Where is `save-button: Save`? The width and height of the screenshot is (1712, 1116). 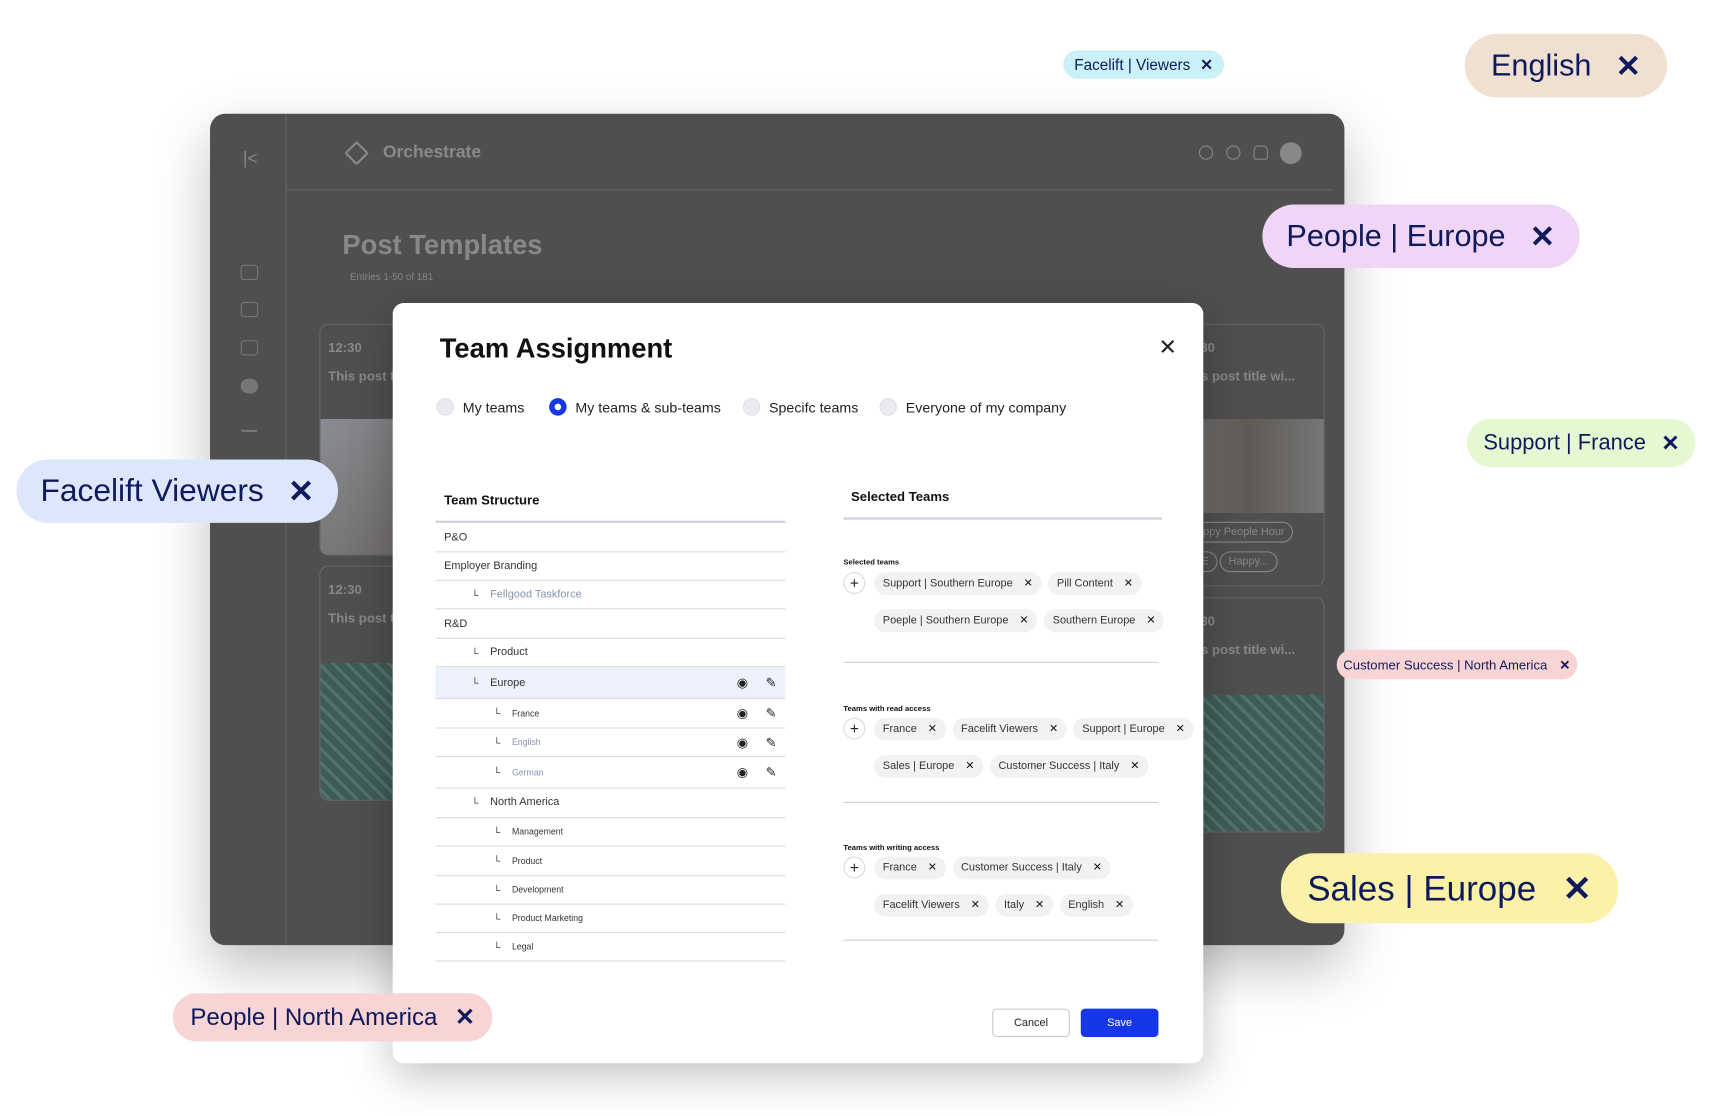
save-button: Save is located at coordinates (1119, 1023).